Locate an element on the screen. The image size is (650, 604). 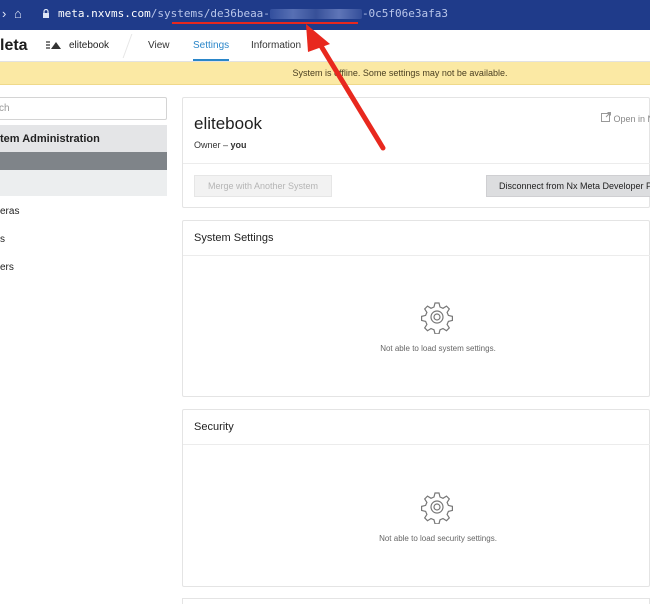
open-in-client-label: Open in N is located at coordinates (631, 119).